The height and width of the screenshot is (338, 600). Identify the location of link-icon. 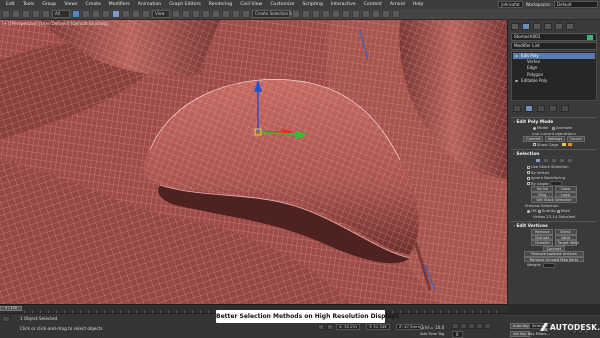
(26, 14).